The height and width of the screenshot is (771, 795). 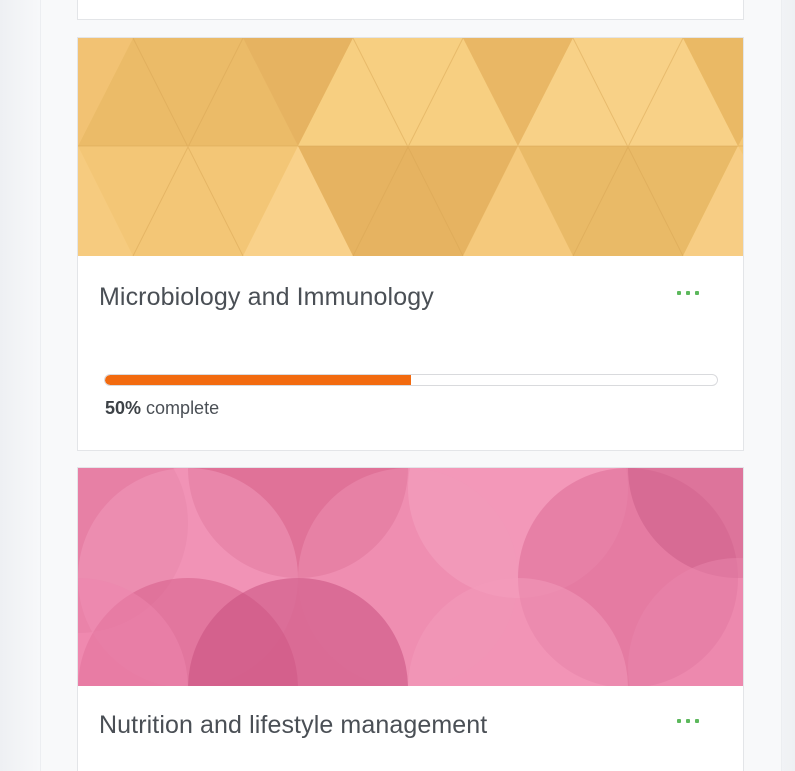 What do you see at coordinates (266, 297) in the screenshot?
I see `course-title: Microbiology and Immunology` at bounding box center [266, 297].